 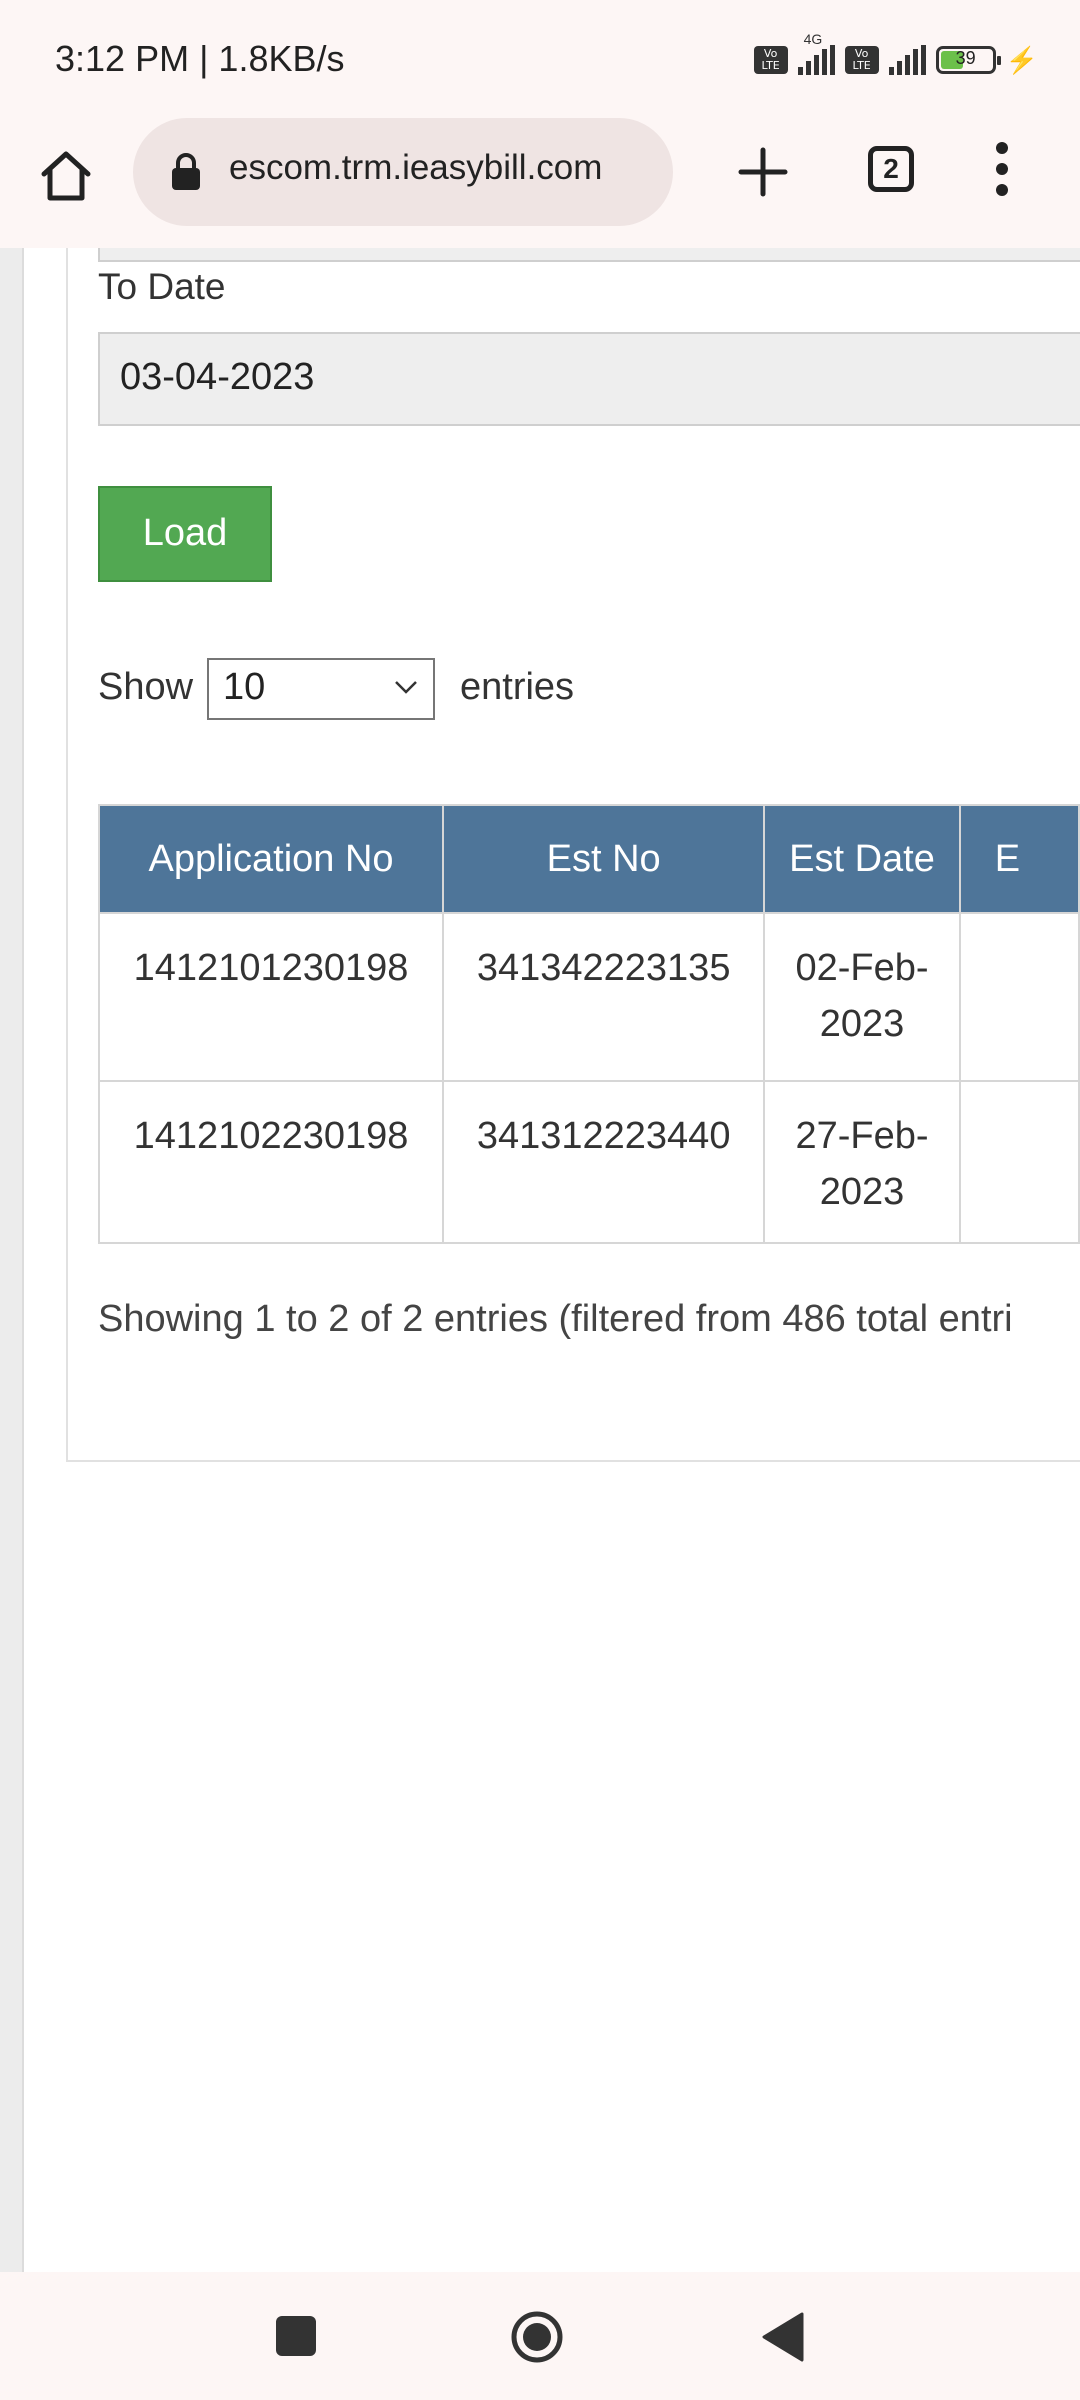 I want to click on table-header-row: Application No Est No Est Date E, so click(x=588, y=859).